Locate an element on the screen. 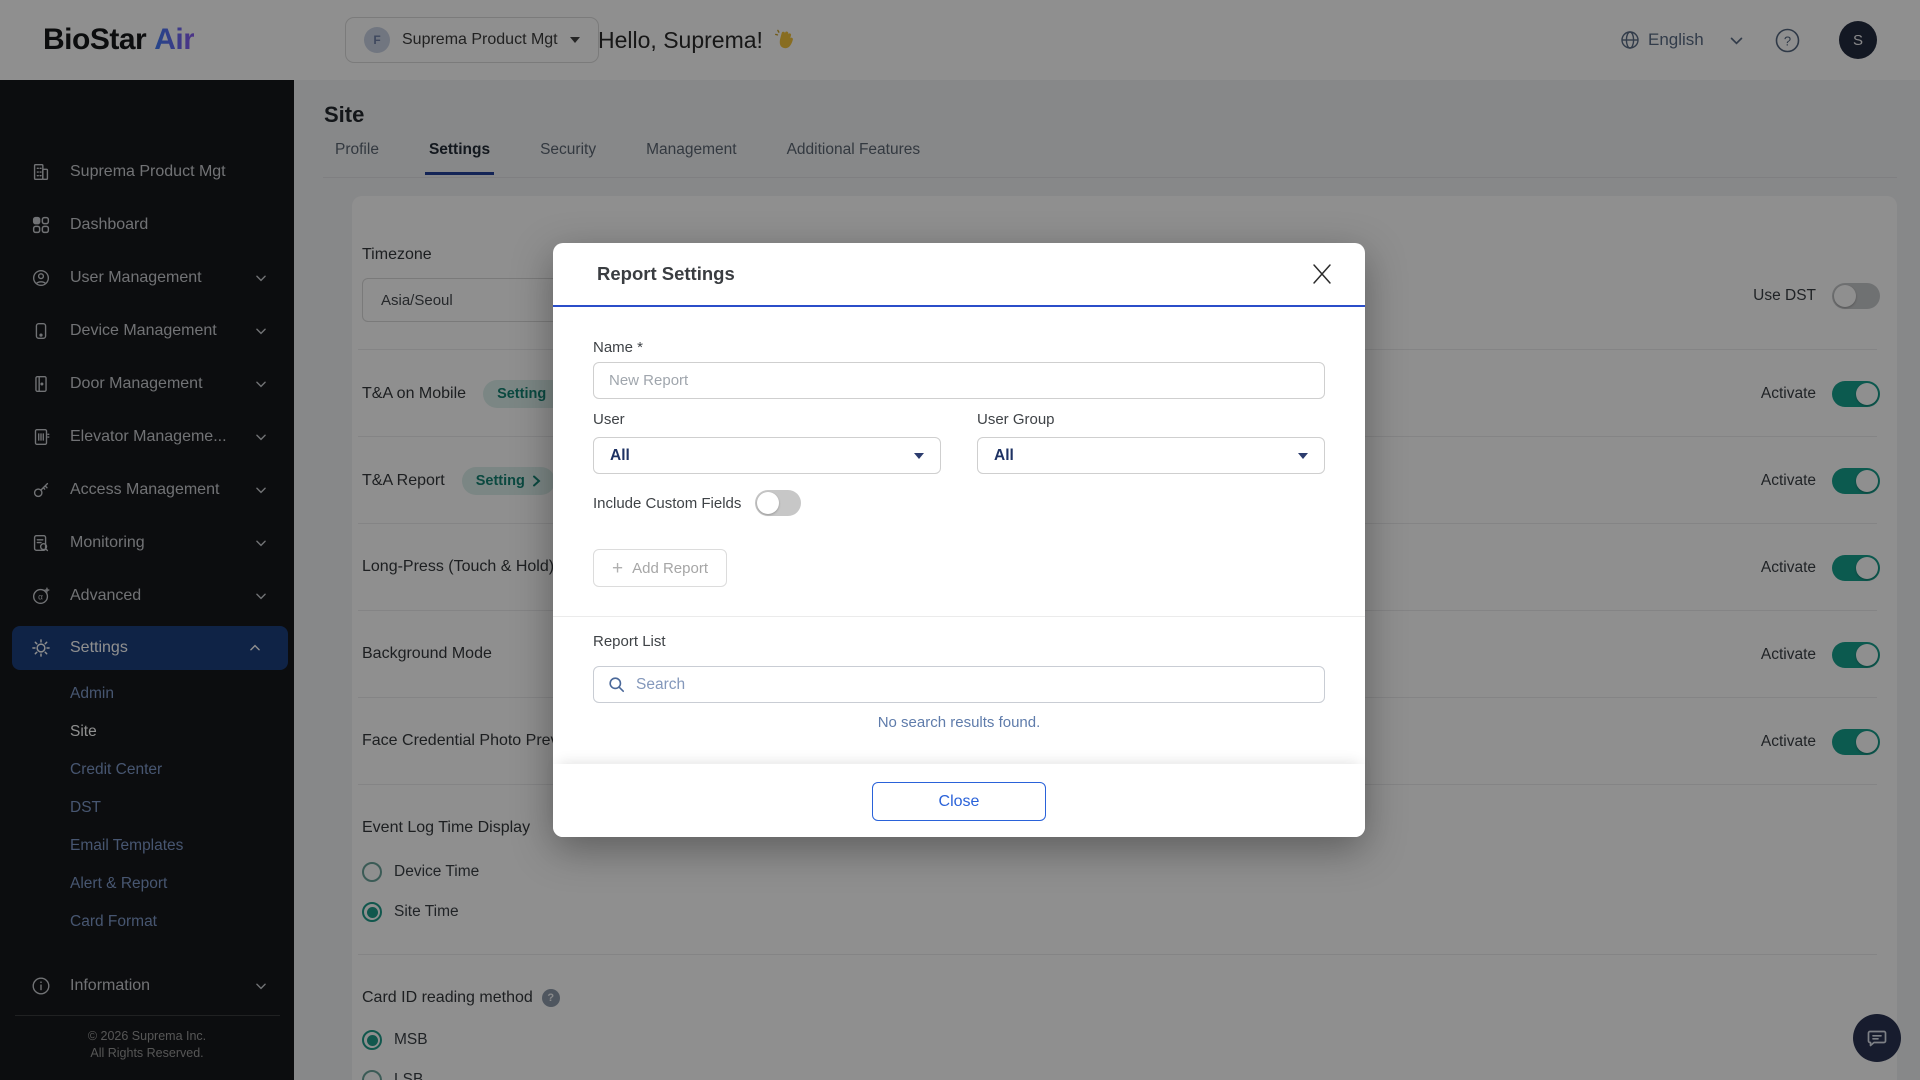 The width and height of the screenshot is (1920, 1080). user-label: User is located at coordinates (609, 419).